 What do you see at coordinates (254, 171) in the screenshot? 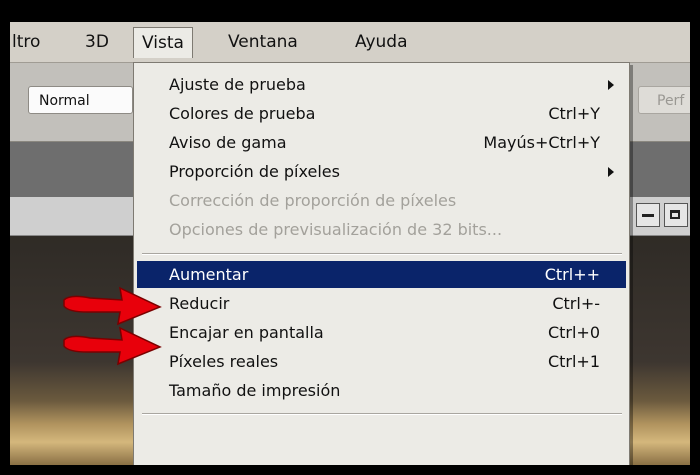
I see `menu-item-label: Proporción de píxeles` at bounding box center [254, 171].